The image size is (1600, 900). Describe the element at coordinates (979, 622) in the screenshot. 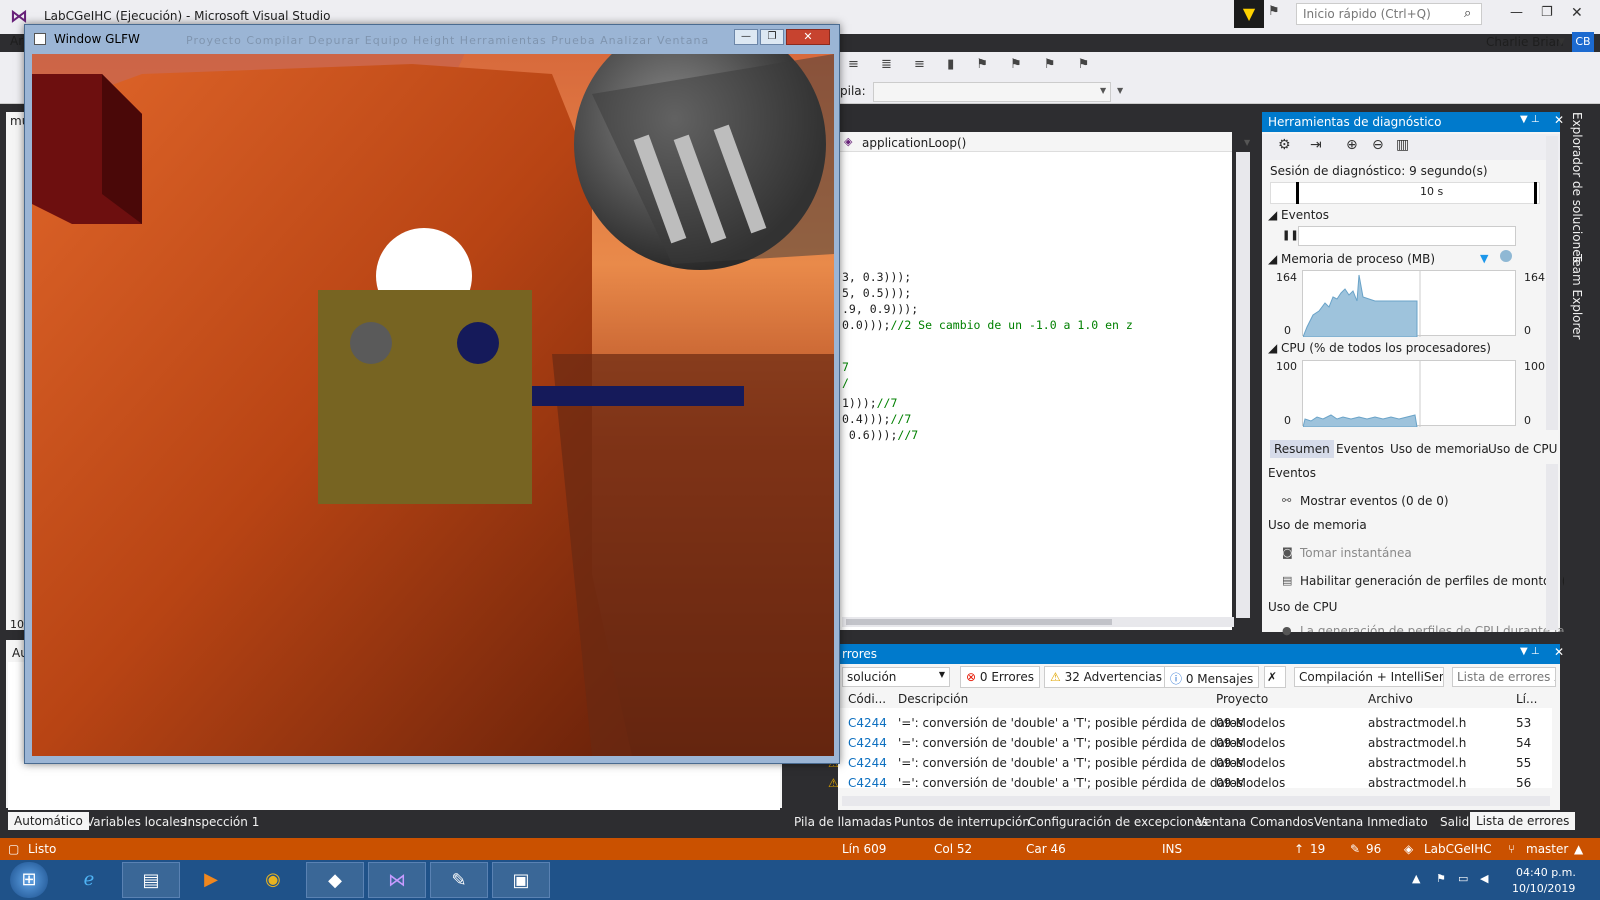

I see `scrollbar-thumb` at that location.